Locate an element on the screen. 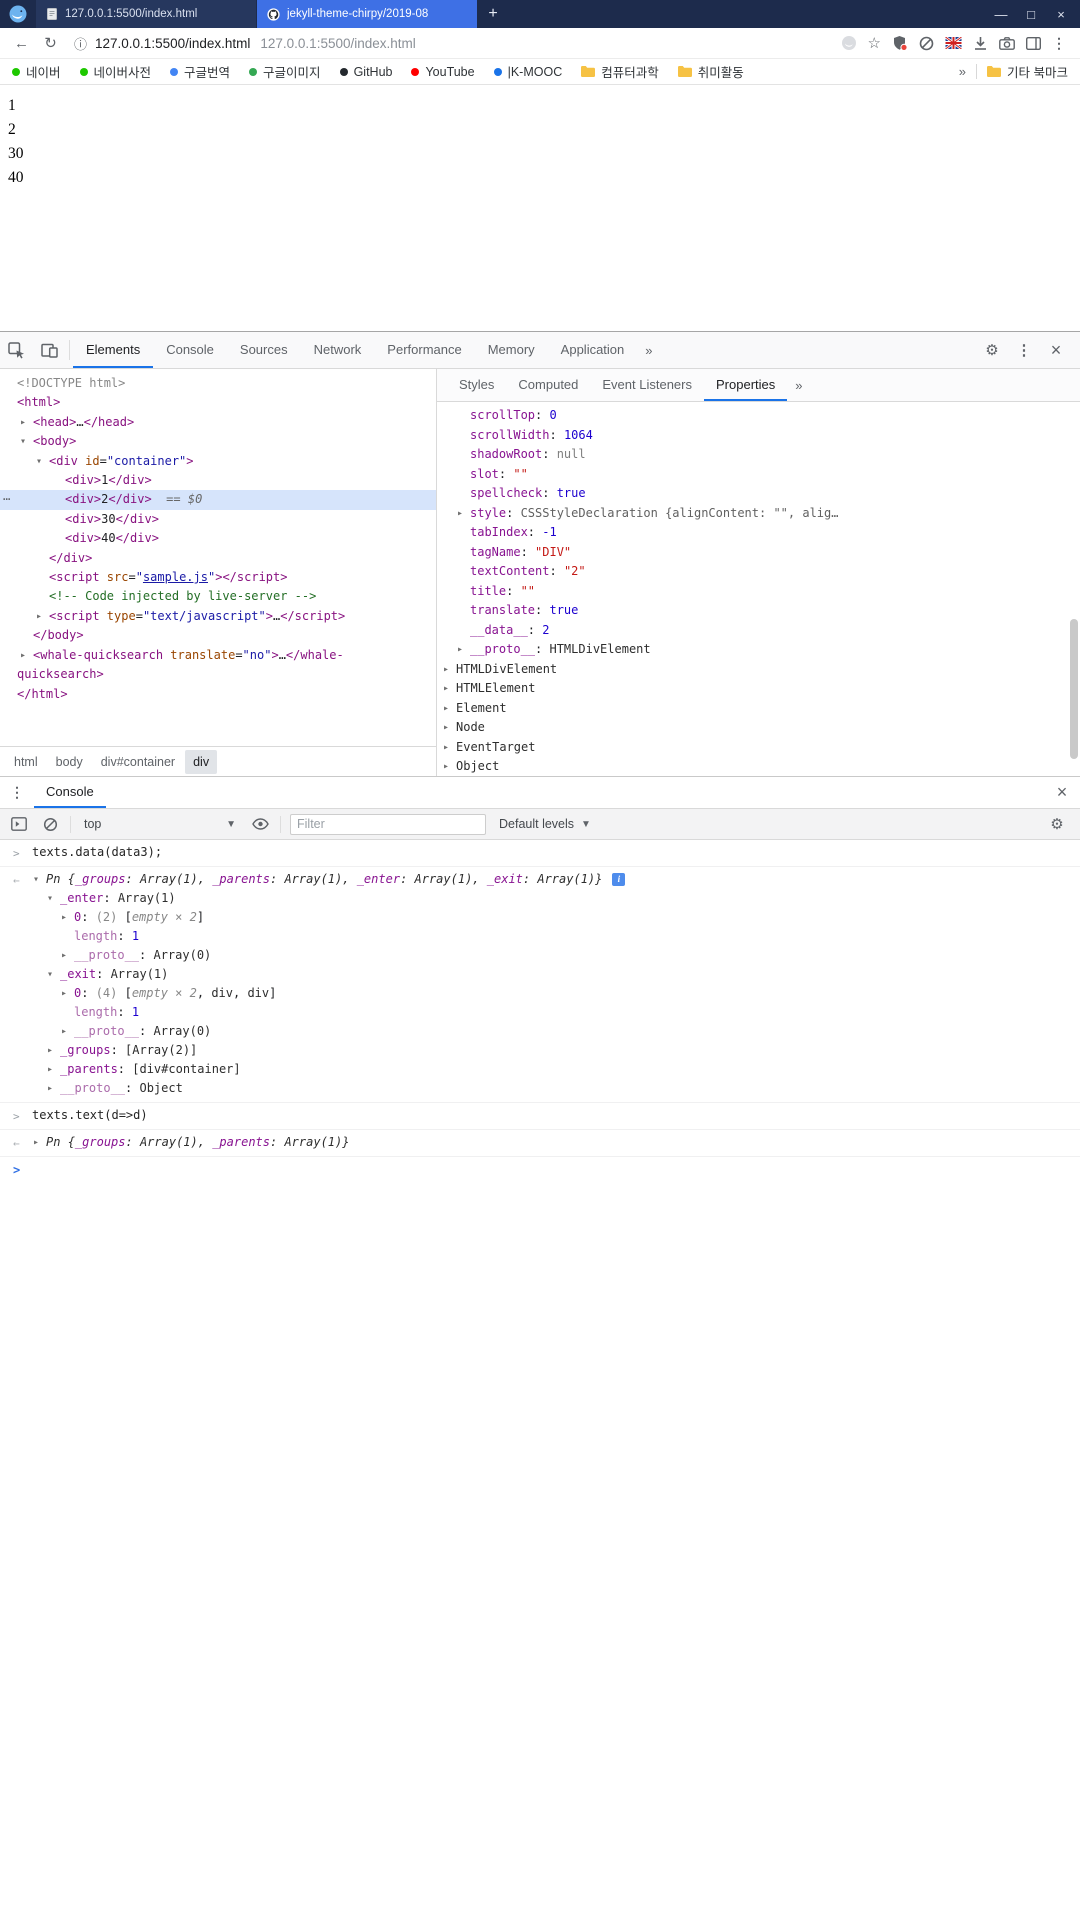 Image resolution: width=1080 pixels, height=1920 pixels. property-row: ▸ Node is located at coordinates (758, 728).